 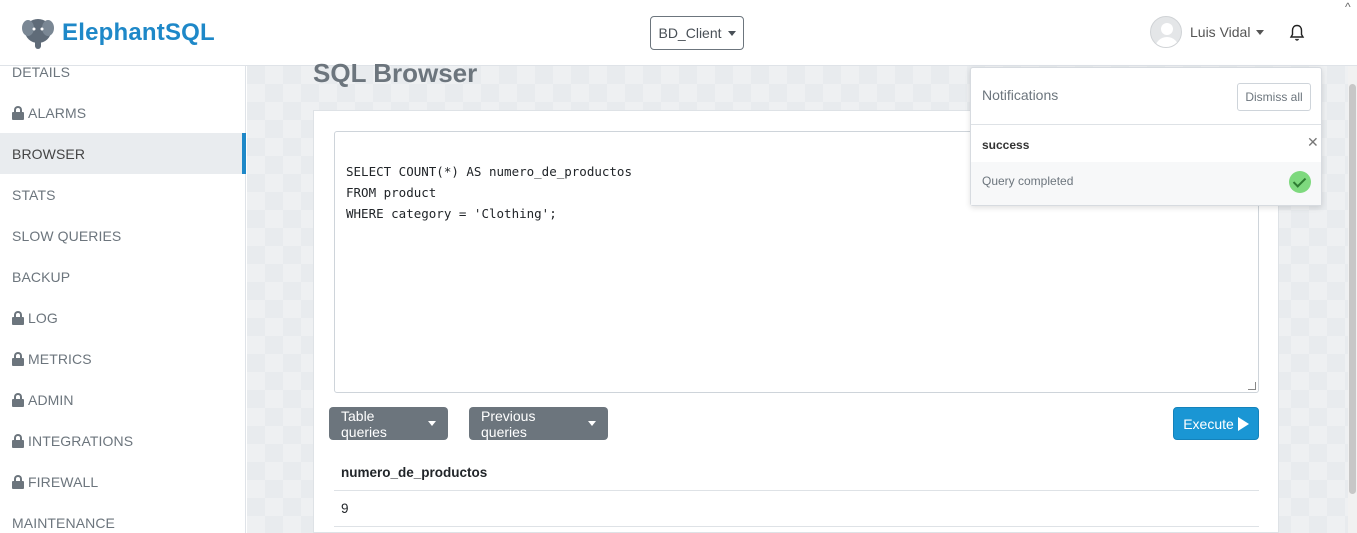 What do you see at coordinates (34, 194) in the screenshot?
I see `sidebar-item-label: STATS` at bounding box center [34, 194].